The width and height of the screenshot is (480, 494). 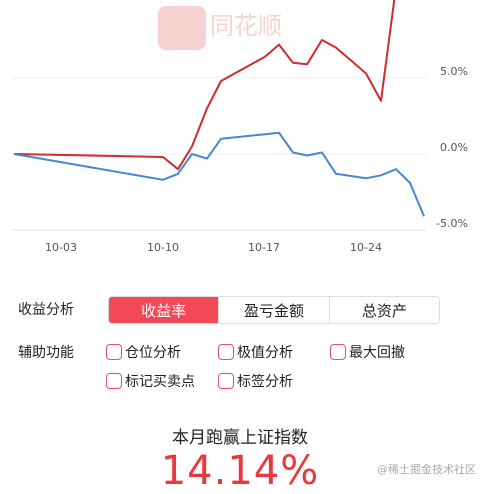 What do you see at coordinates (153, 353) in the screenshot?
I see `checkbox-label: 仓位分析` at bounding box center [153, 353].